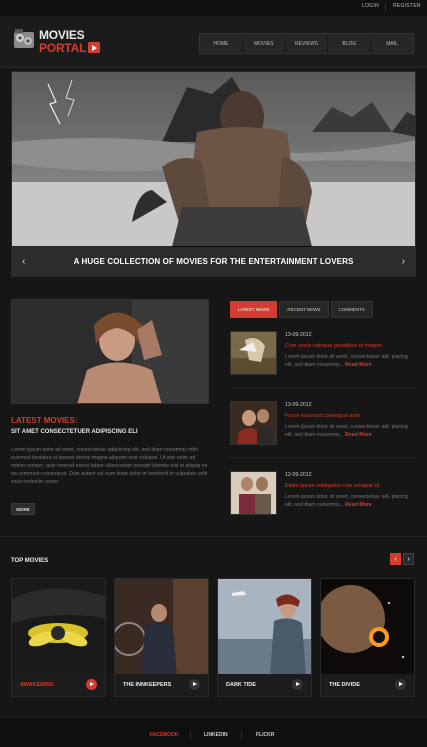 The width and height of the screenshot is (427, 747). I want to click on slider-prev-button: ‹, so click(23, 261).